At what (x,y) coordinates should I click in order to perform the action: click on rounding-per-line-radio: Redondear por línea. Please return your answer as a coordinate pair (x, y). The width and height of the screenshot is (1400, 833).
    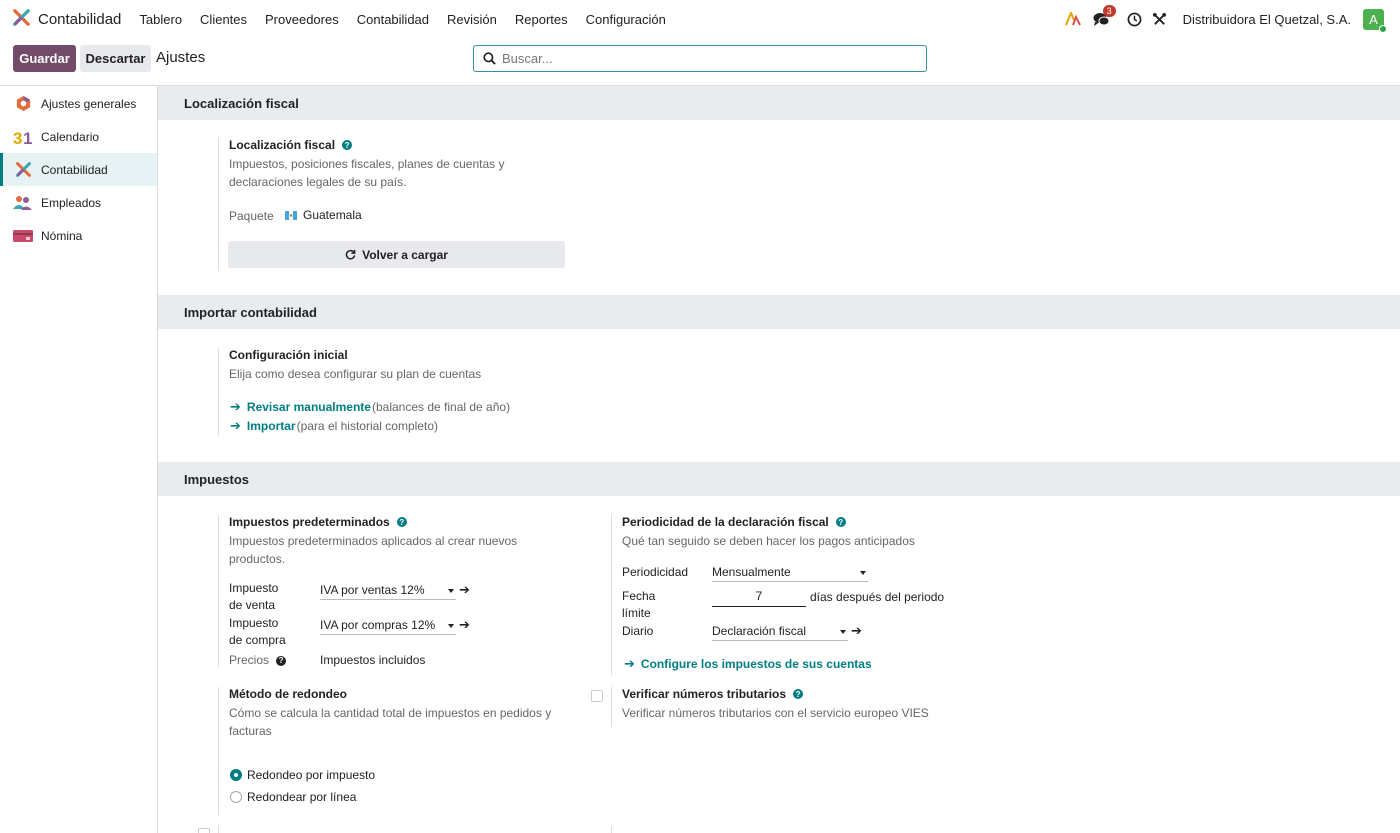
    Looking at the image, I should click on (293, 797).